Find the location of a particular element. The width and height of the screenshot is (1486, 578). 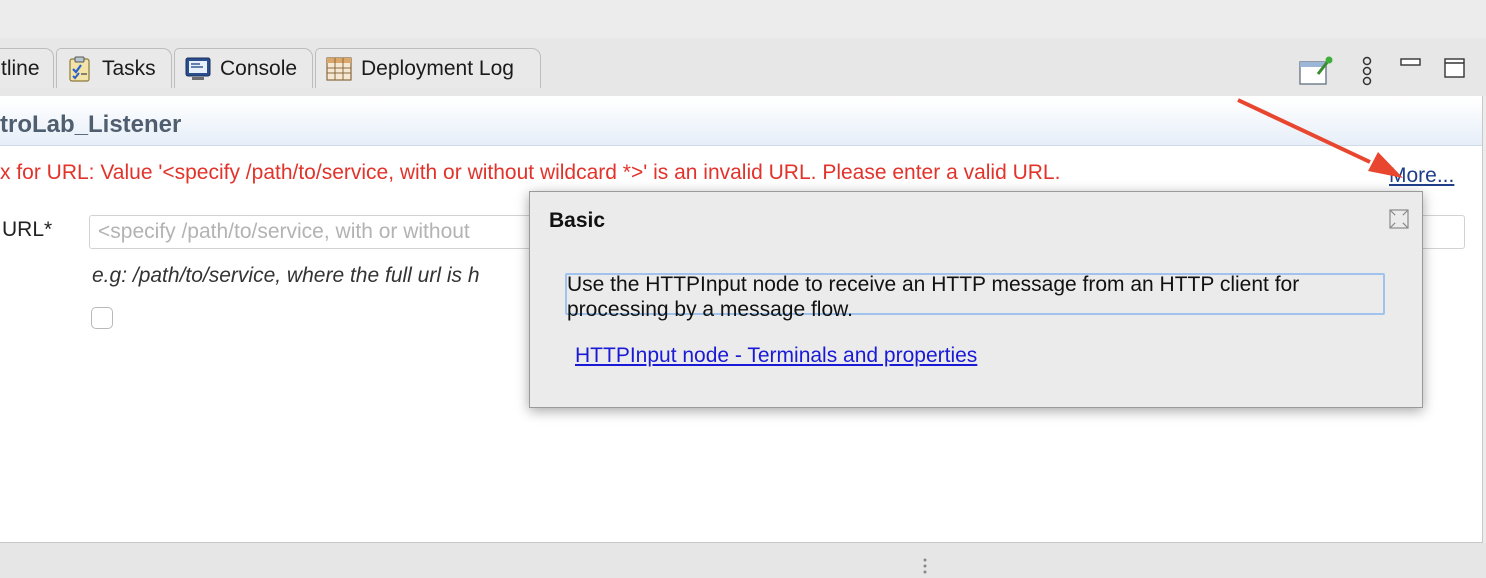

tasks-icon is located at coordinates (79, 69).